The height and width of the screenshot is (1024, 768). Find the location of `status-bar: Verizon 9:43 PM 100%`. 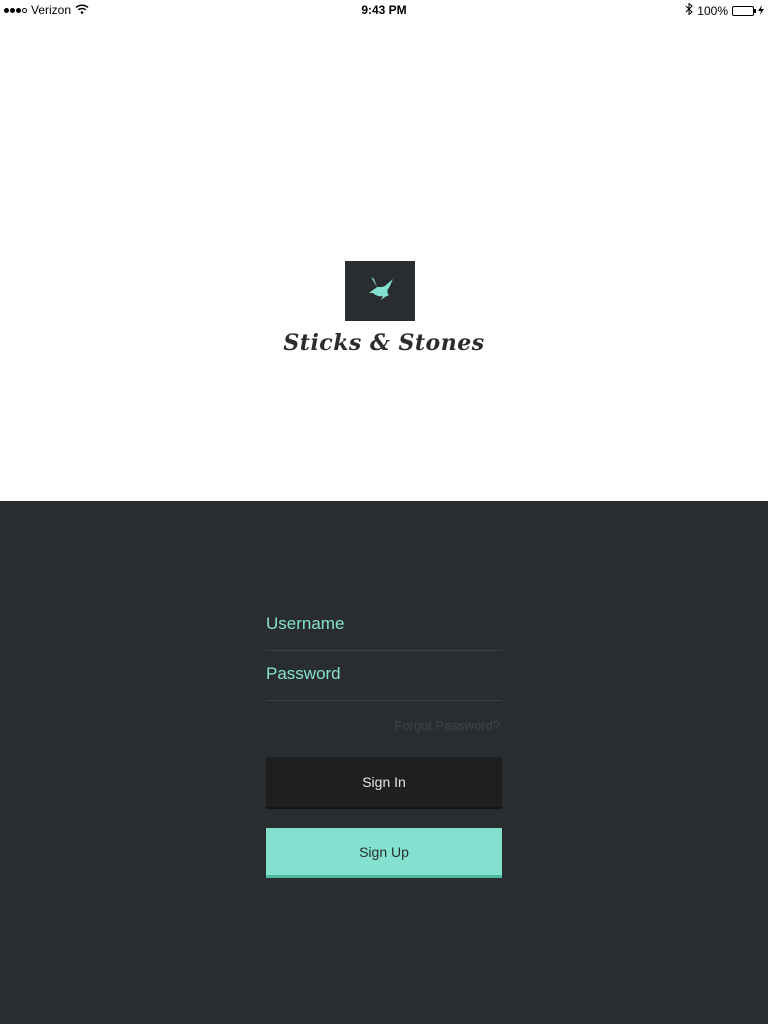

status-bar: Verizon 9:43 PM 100% is located at coordinates (384, 10).